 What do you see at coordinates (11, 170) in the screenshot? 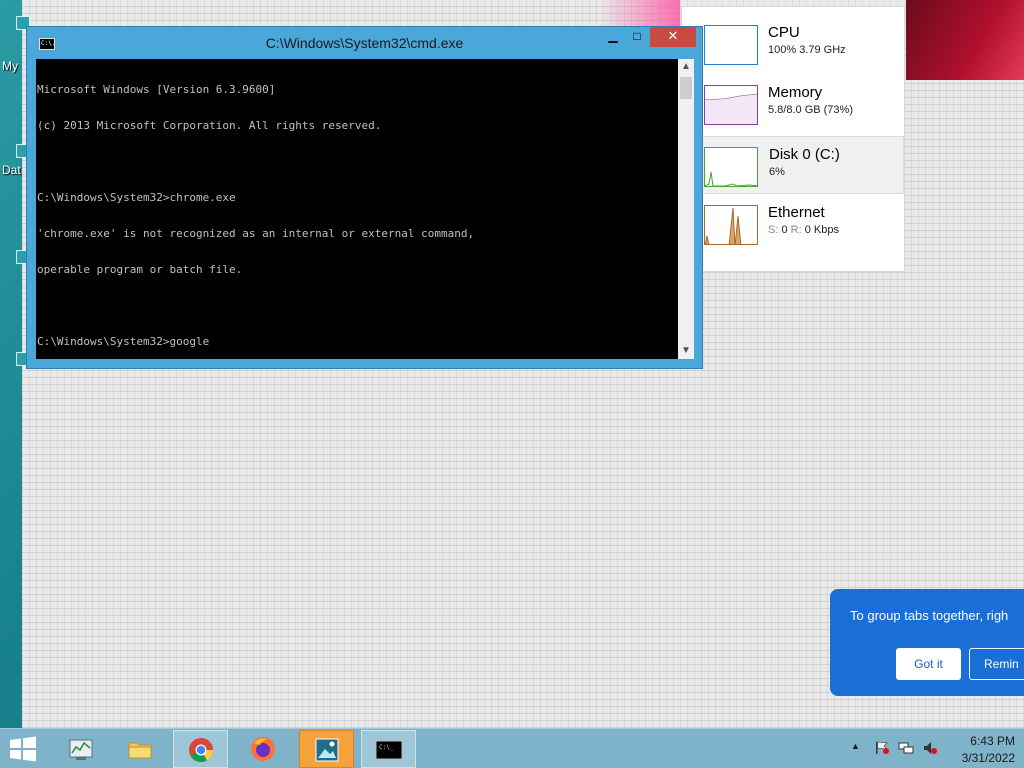
I see `desktop-icon-label-dat: Dat` at bounding box center [11, 170].